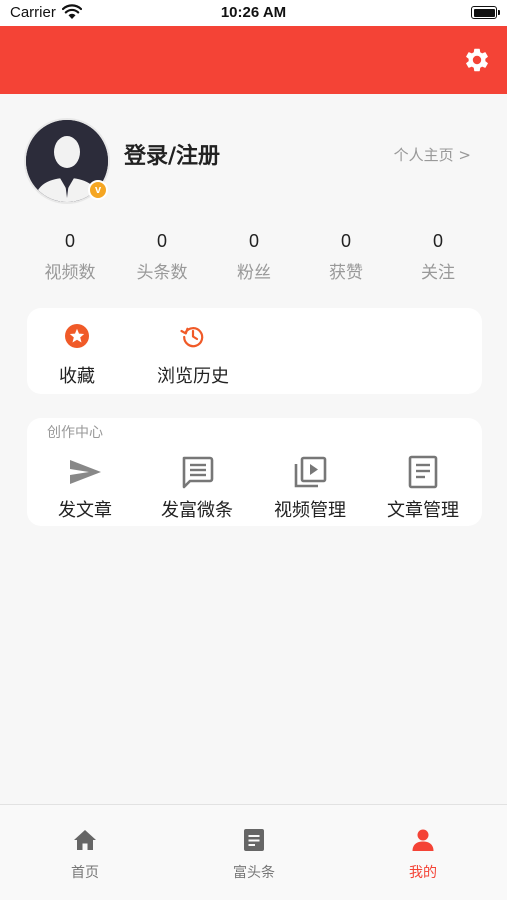  Describe the element at coordinates (423, 854) in the screenshot. I see `tab-mine: 我的` at that location.